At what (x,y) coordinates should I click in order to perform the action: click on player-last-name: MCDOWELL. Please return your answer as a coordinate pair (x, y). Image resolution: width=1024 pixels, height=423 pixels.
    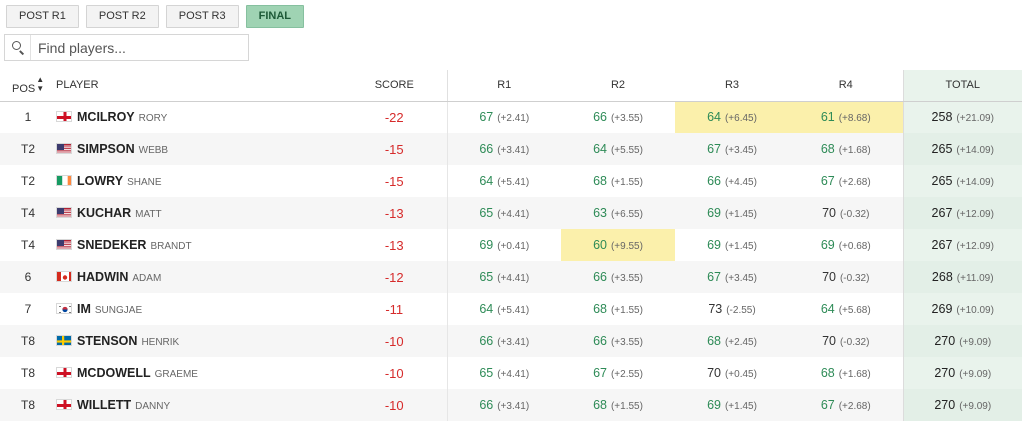
    Looking at the image, I should click on (114, 373).